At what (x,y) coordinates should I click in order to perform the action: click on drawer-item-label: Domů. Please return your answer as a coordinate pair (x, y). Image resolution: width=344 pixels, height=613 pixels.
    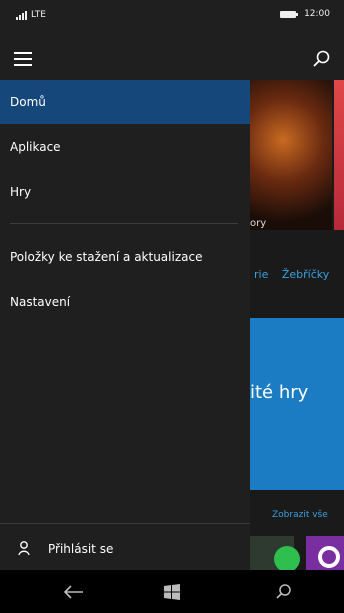
    Looking at the image, I should click on (28, 102).